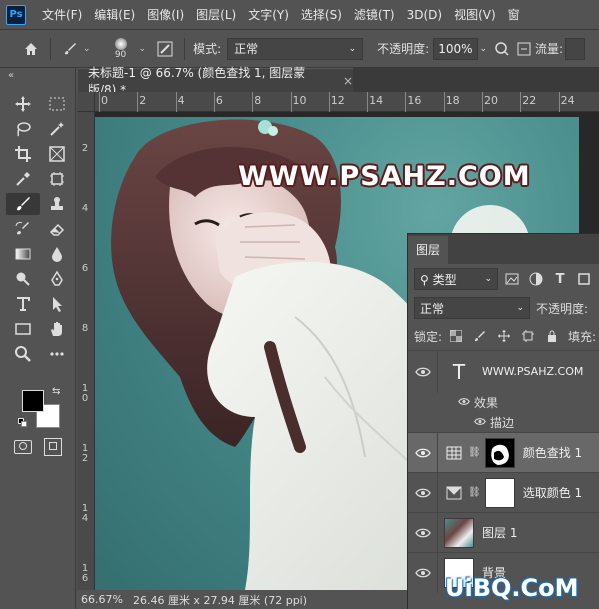 The width and height of the screenshot is (599, 609). Describe the element at coordinates (23, 204) in the screenshot. I see `brush-tool-icon` at that location.